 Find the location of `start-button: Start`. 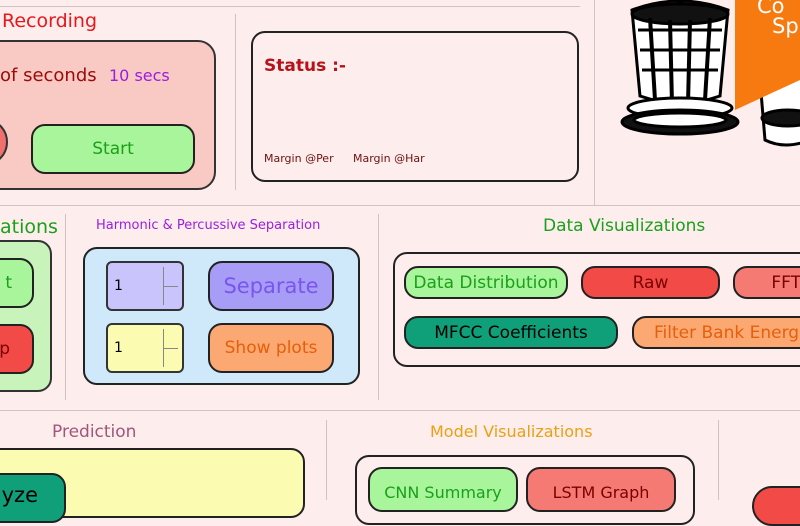

start-button: Start is located at coordinates (113, 149).